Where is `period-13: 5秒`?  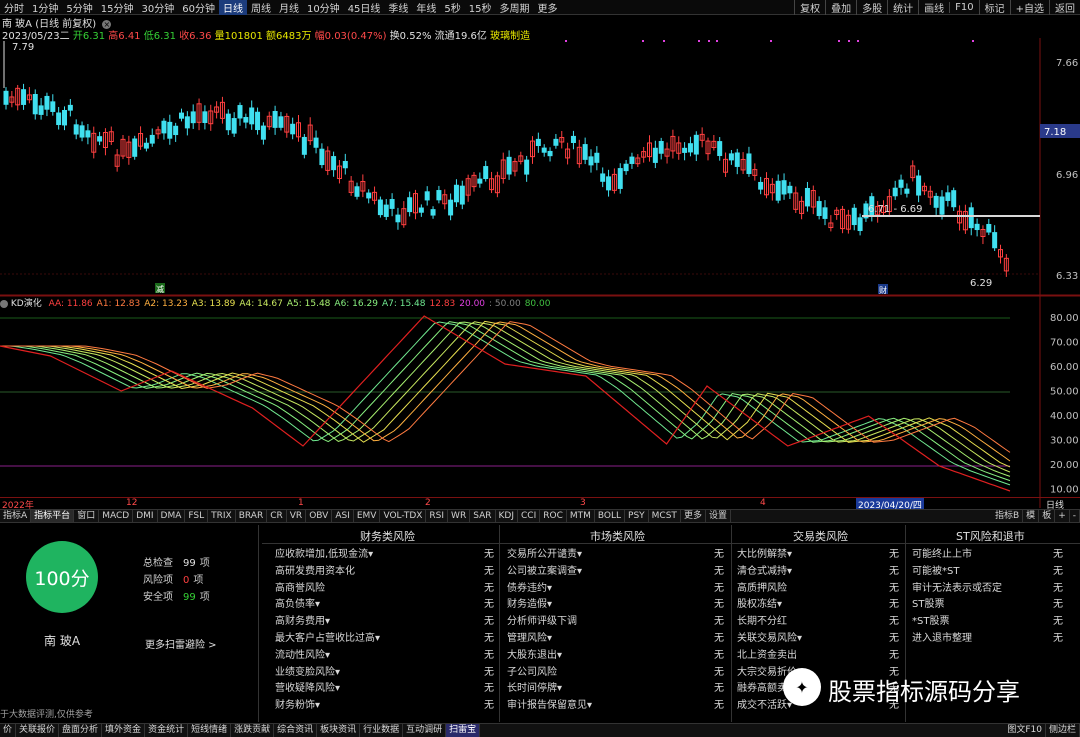 period-13: 5秒 is located at coordinates (452, 7).